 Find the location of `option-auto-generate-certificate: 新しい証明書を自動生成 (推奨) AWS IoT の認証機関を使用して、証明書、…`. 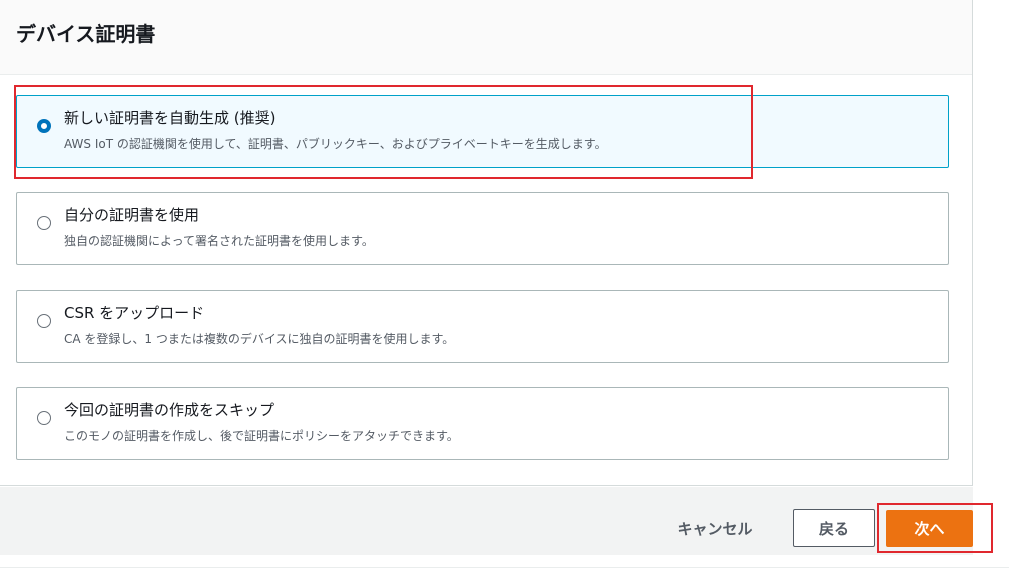

option-auto-generate-certificate: 新しい証明書を自動生成 (推奨) AWS IoT の認証機関を使用して、証明書、… is located at coordinates (482, 131).